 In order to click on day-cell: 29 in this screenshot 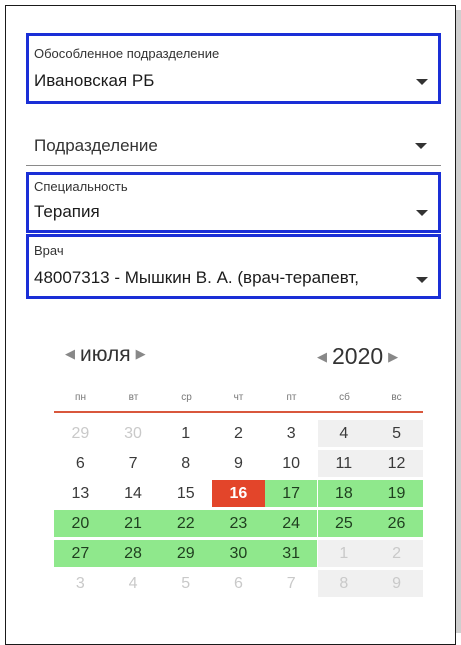, I will do `click(80, 433)`.